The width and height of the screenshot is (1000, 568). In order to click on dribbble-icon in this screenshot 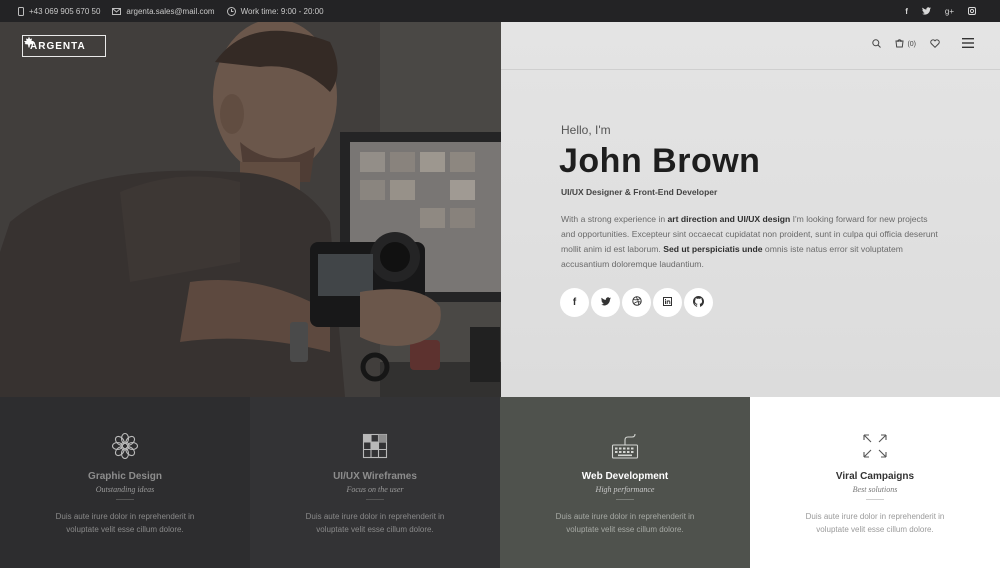, I will do `click(636, 302)`.